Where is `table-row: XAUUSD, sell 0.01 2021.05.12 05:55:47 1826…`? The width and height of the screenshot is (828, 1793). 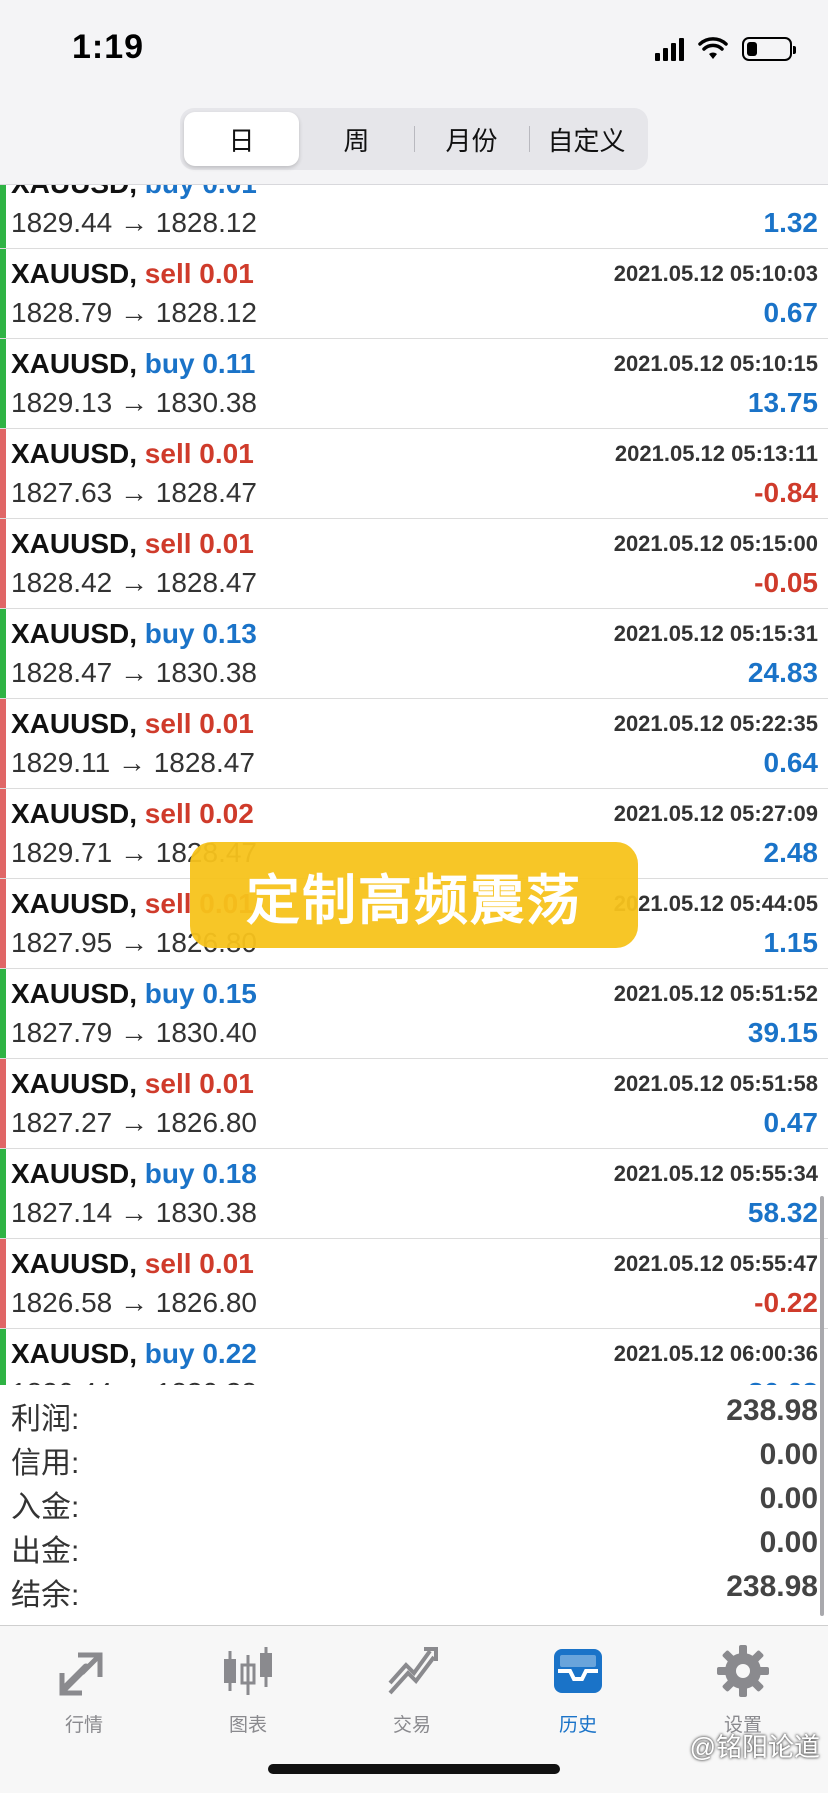
table-row: XAUUSD, sell 0.01 2021.05.12 05:55:47 1826… is located at coordinates (414, 1284).